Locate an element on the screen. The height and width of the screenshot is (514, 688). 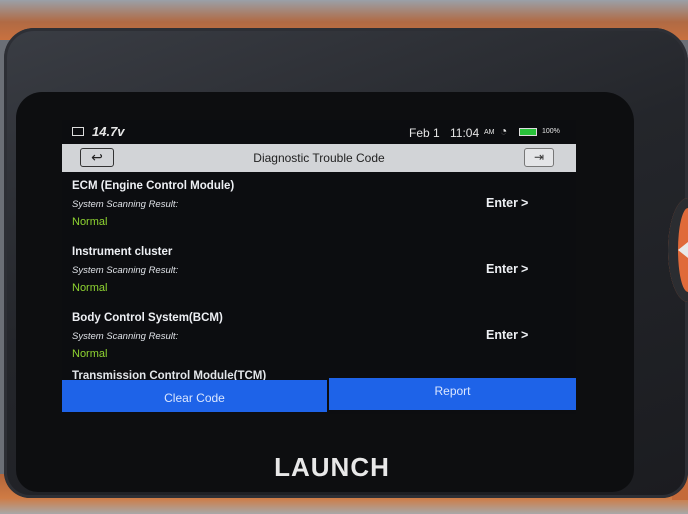
battery-percent: 100% is located at coordinates (551, 131).